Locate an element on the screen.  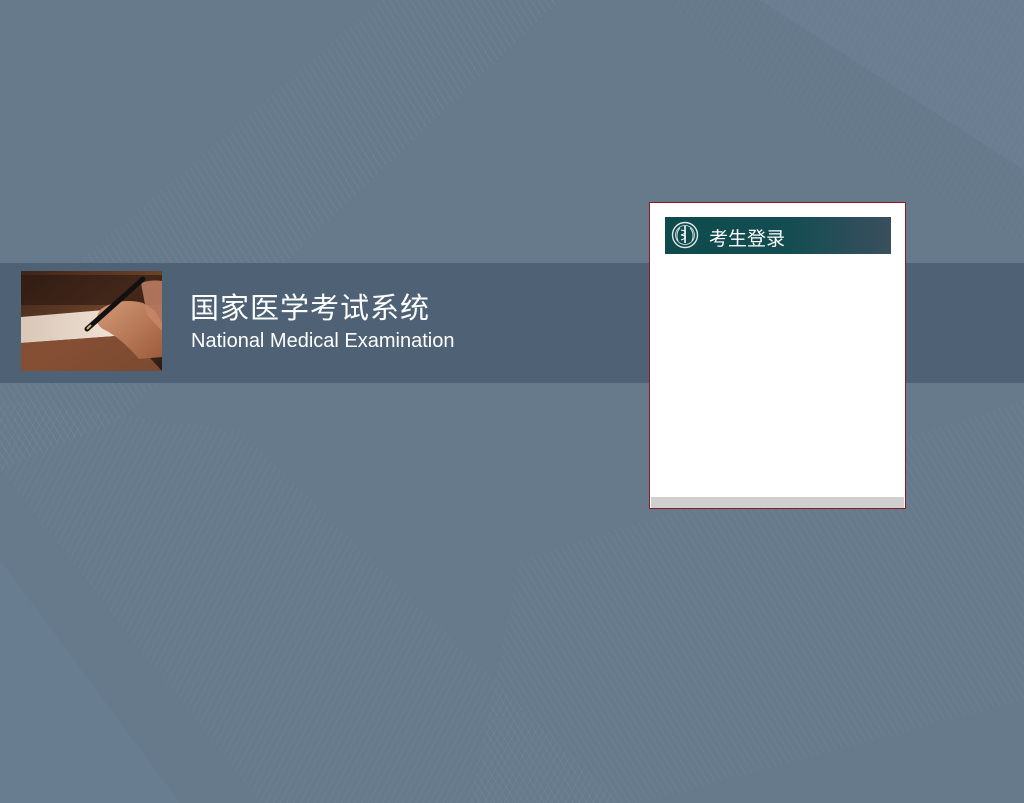
login-panel: 考生登录 is located at coordinates (777, 355).